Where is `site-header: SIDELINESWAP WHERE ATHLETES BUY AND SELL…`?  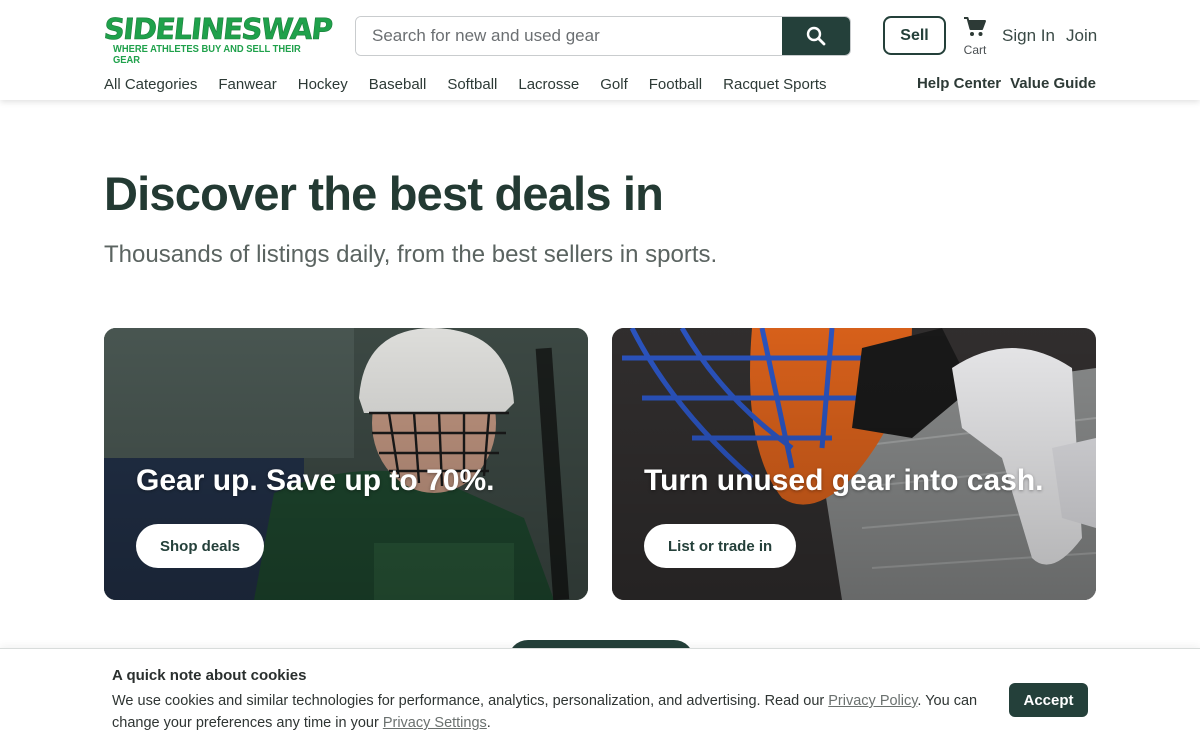
site-header: SIDELINESWAP WHERE ATHLETES BUY AND SELL… is located at coordinates (600, 50).